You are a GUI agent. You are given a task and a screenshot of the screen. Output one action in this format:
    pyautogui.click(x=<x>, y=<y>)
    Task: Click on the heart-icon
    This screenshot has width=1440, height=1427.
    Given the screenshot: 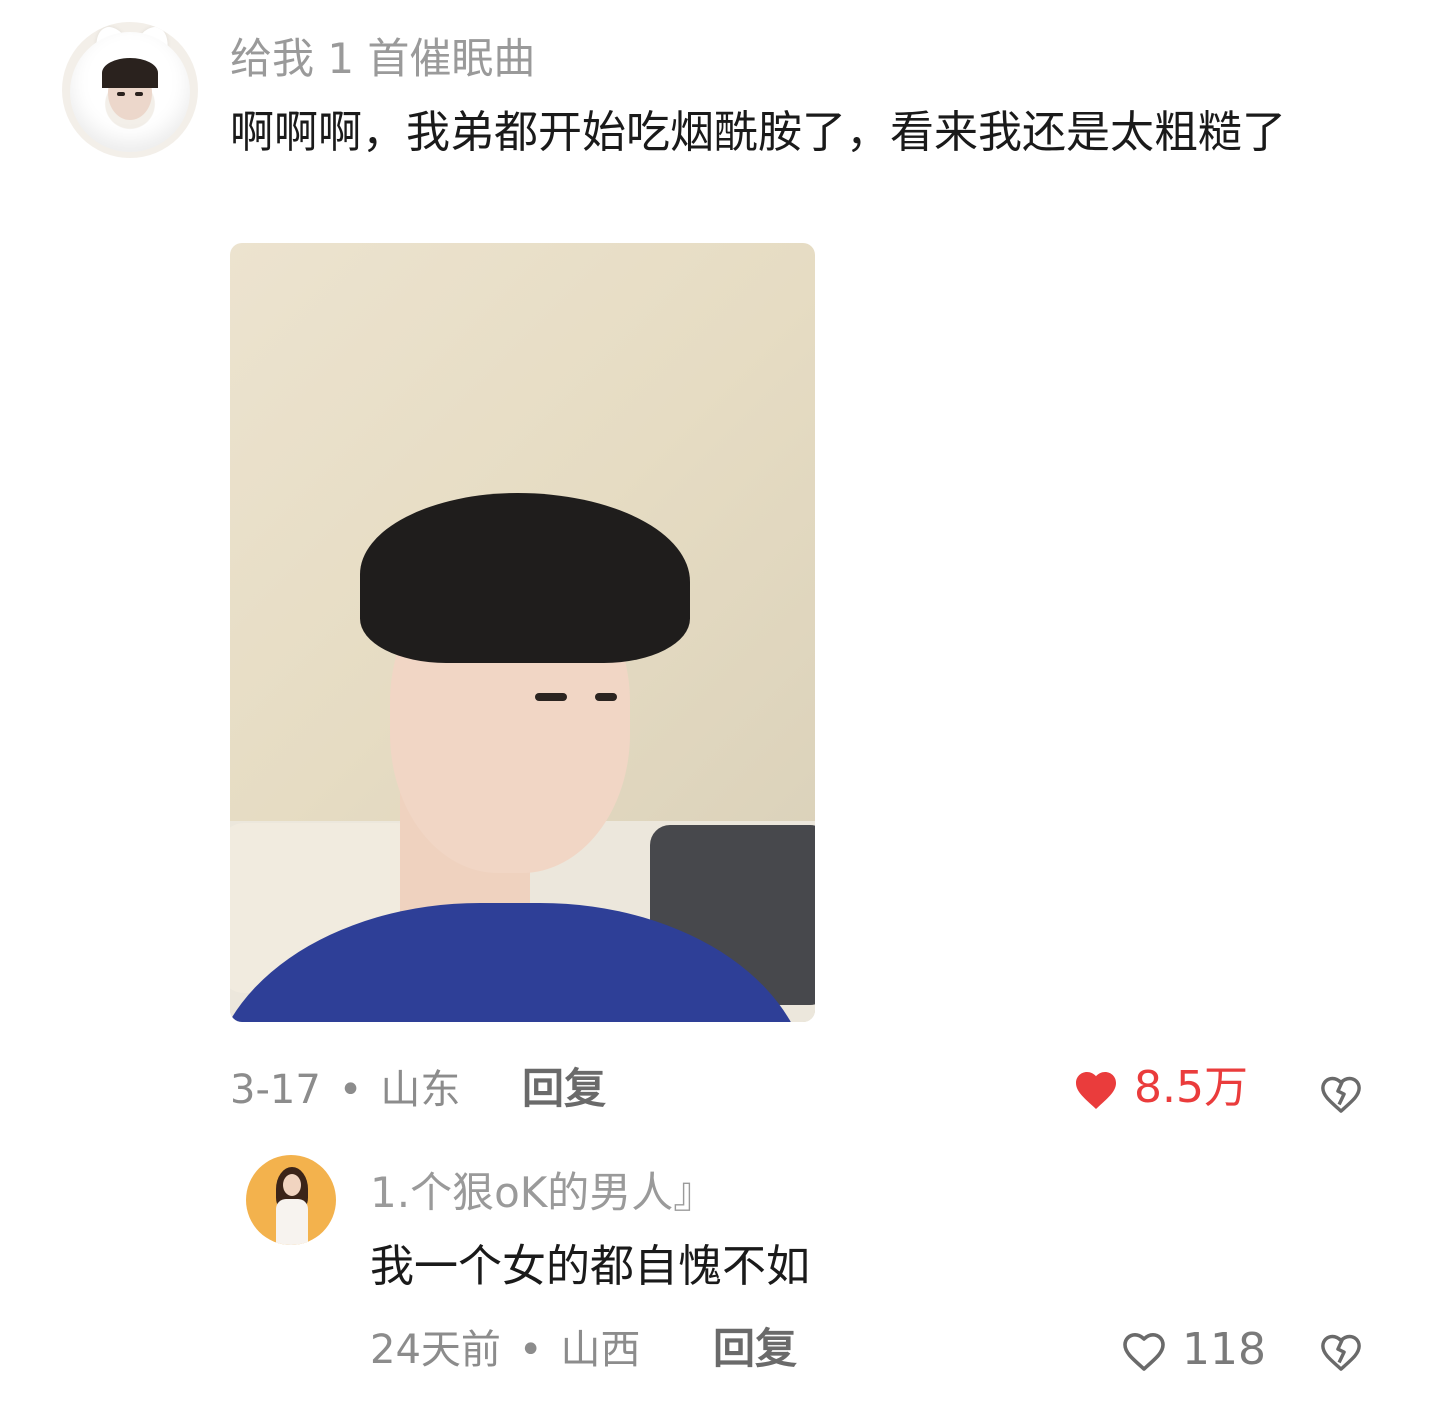 What is the action you would take?
    pyautogui.click(x=1096, y=1090)
    